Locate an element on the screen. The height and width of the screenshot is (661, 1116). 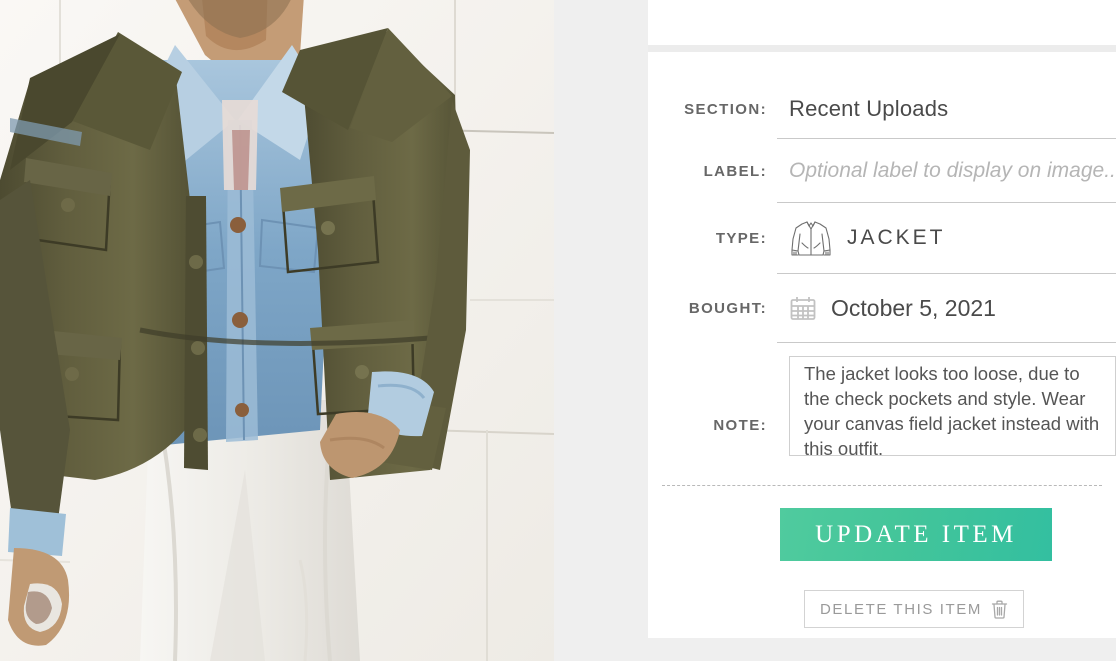
delete-item-button: Delete This Item is located at coordinates (914, 609).